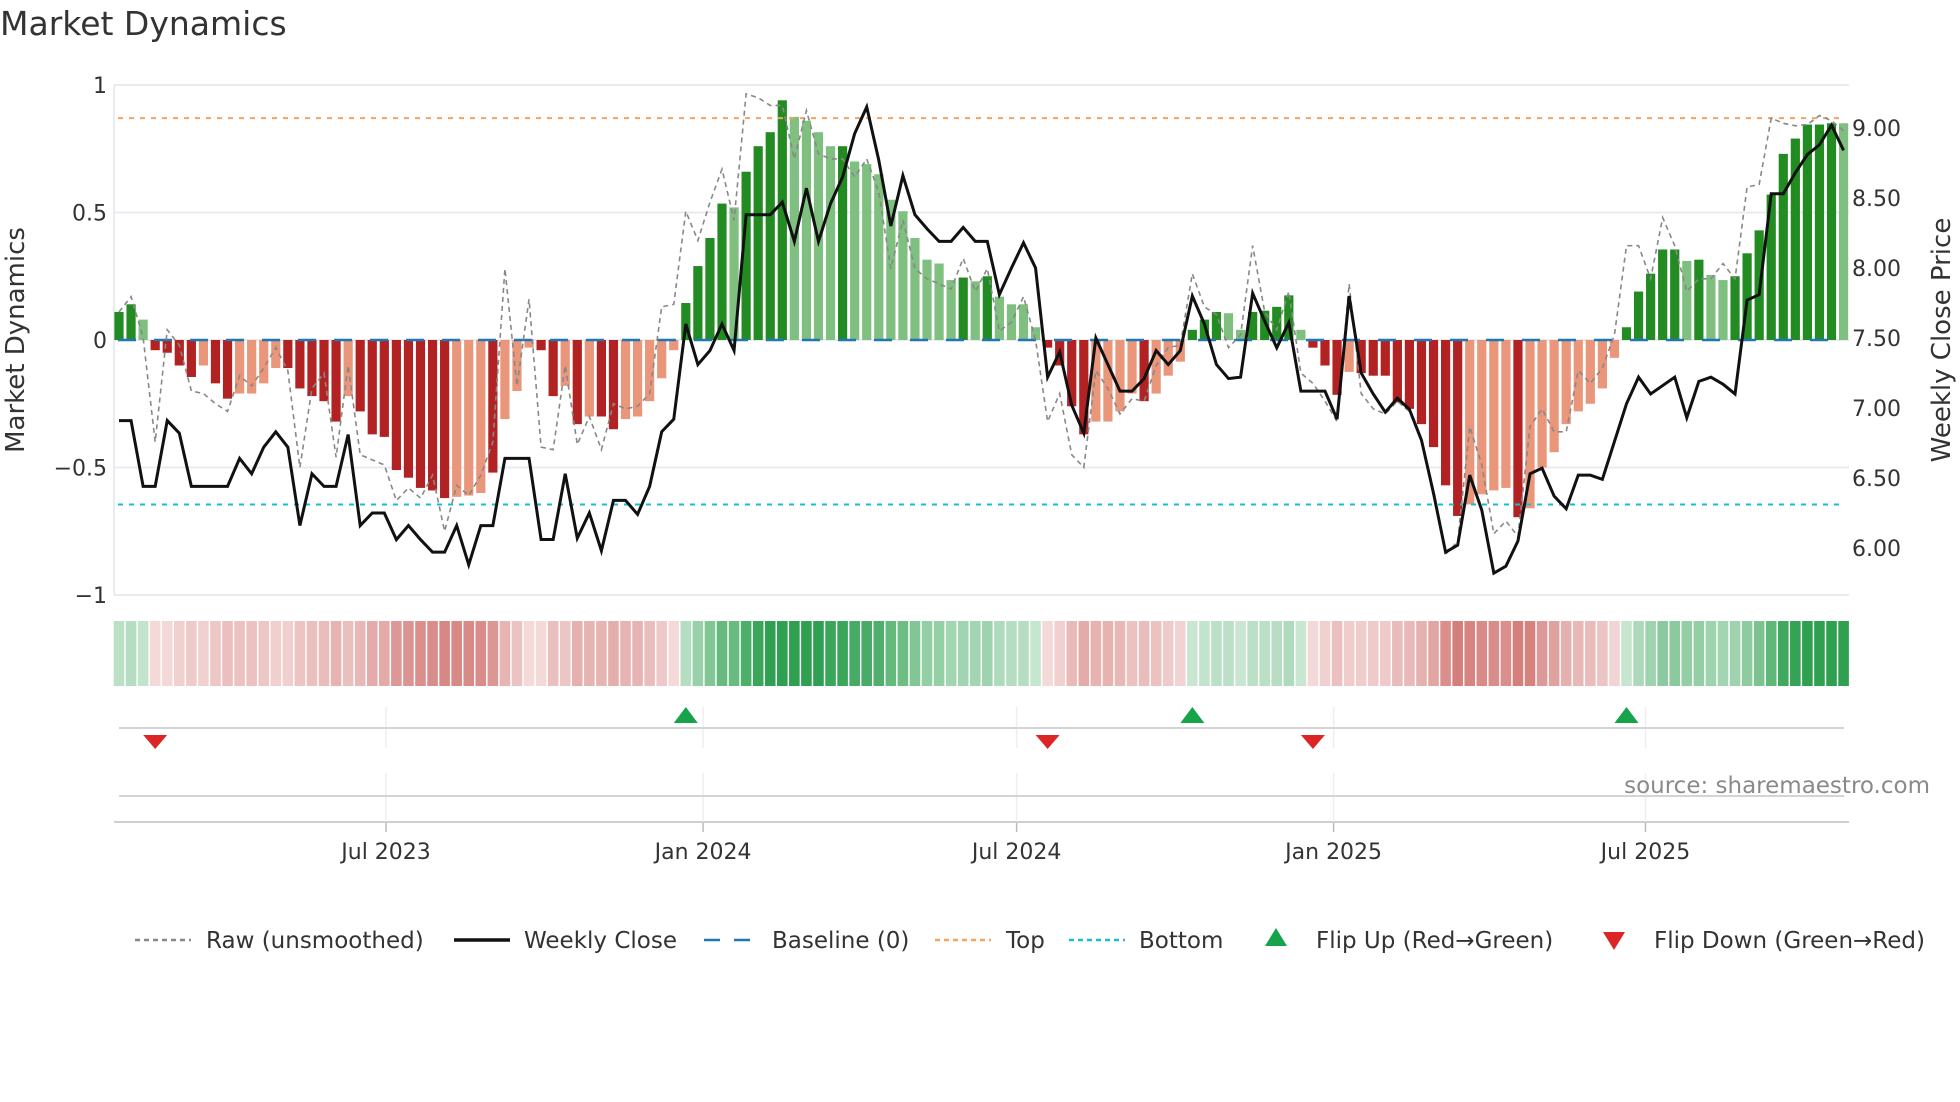 This screenshot has width=1960, height=1102. Describe the element at coordinates (1789, 941) in the screenshot. I see `legend-label: Flip Down (Green→Red)` at that location.